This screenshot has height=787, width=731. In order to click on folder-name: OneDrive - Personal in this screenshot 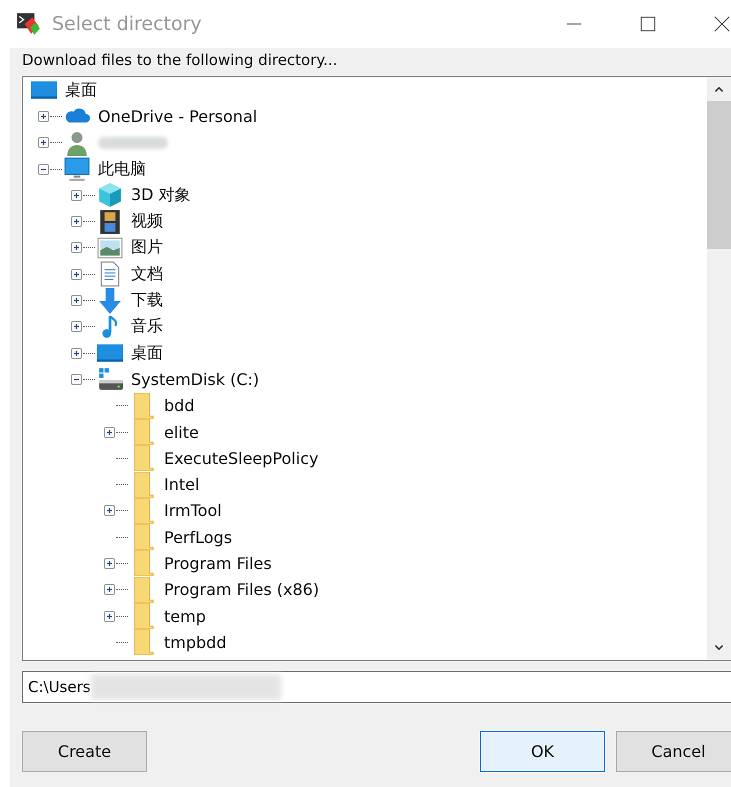, I will do `click(178, 116)`.